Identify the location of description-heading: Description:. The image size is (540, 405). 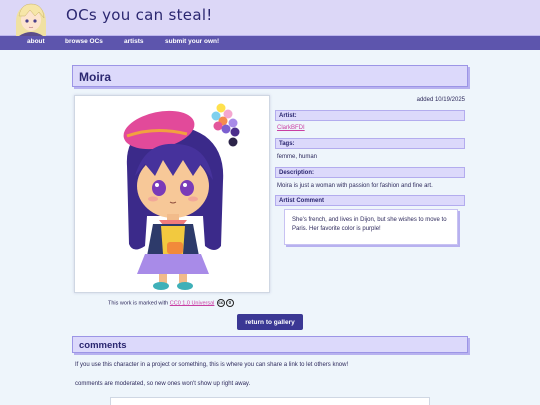
(370, 172).